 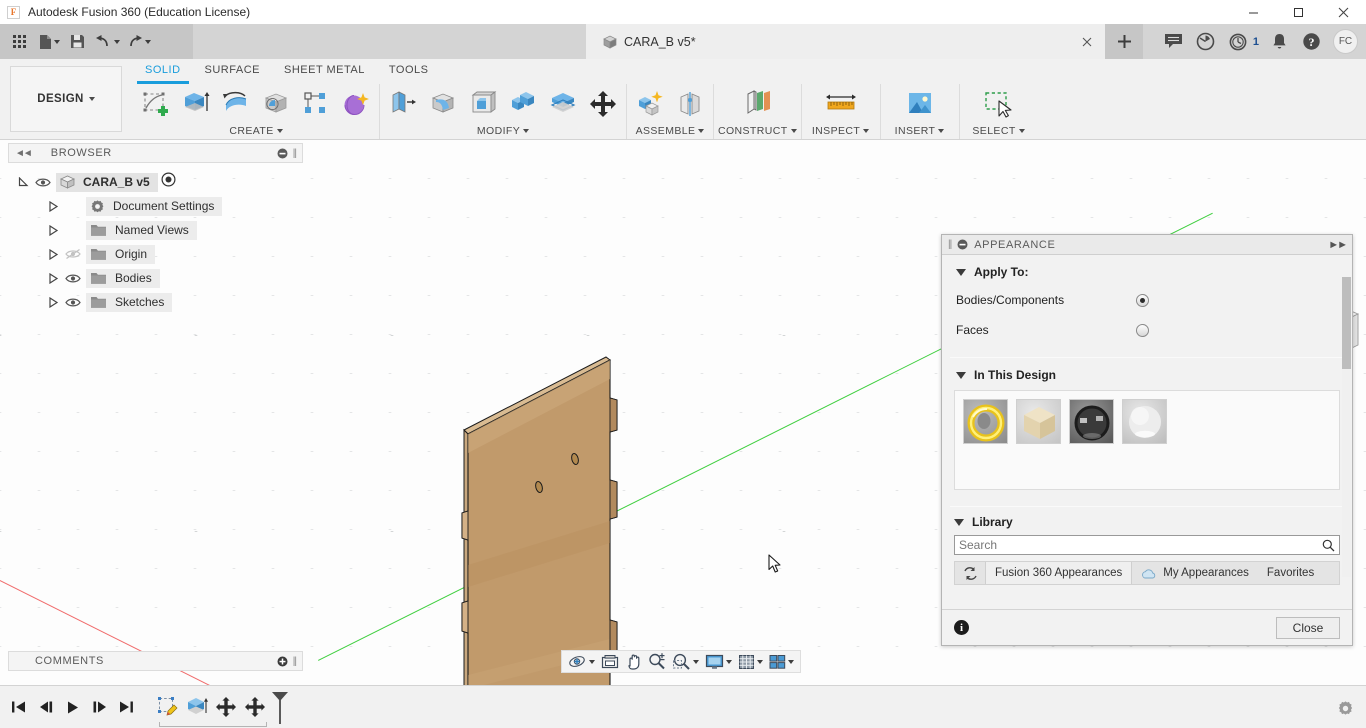 What do you see at coordinates (77, 41) in the screenshot?
I see `save-icon` at bounding box center [77, 41].